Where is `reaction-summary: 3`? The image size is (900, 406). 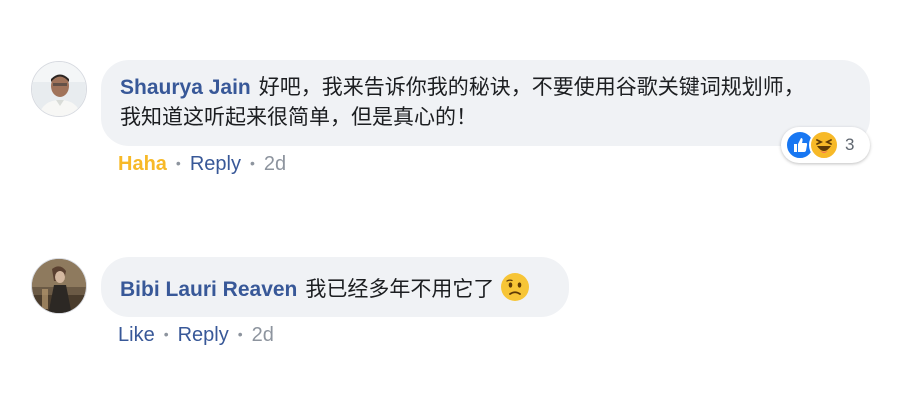
reaction-summary: 3 is located at coordinates (825, 145).